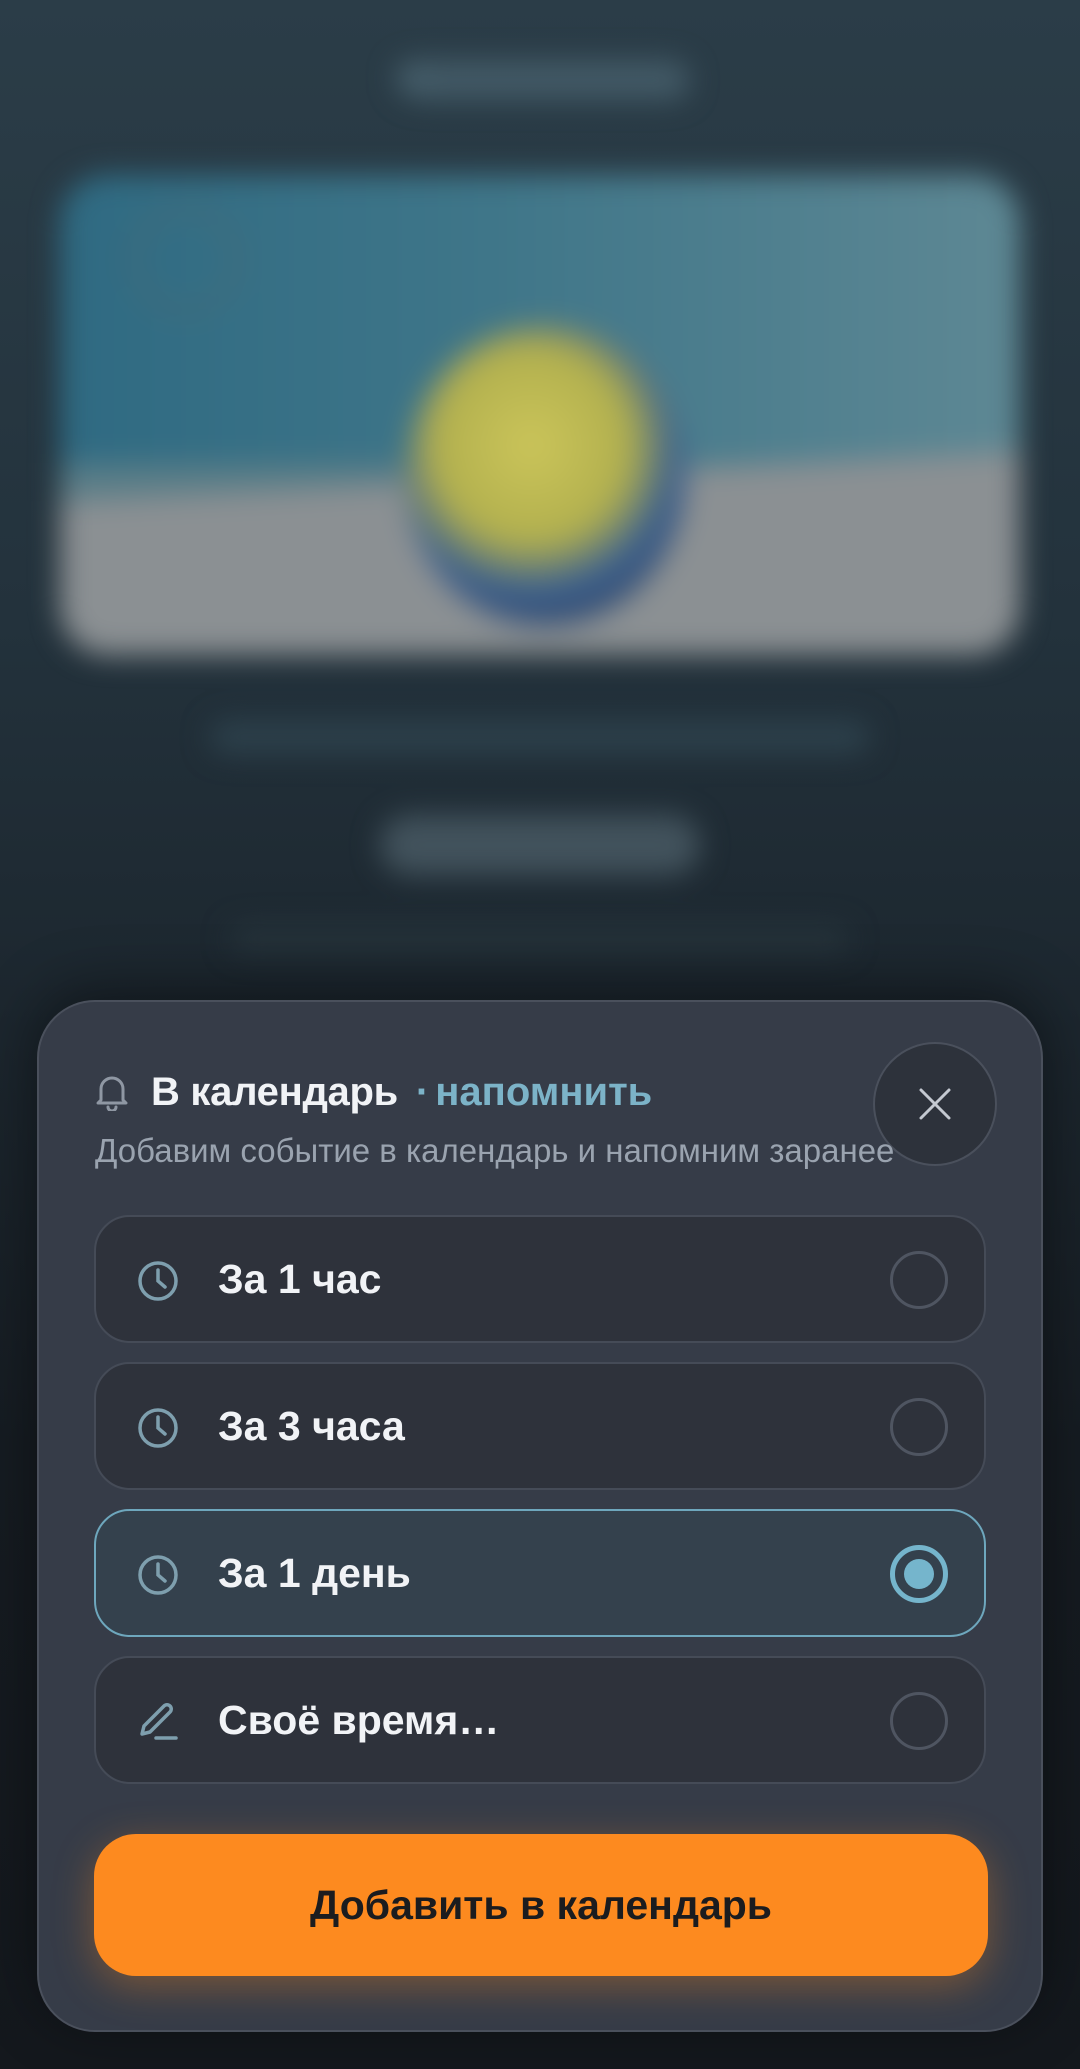  Describe the element at coordinates (112, 1092) in the screenshot. I see `bell-icon` at that location.